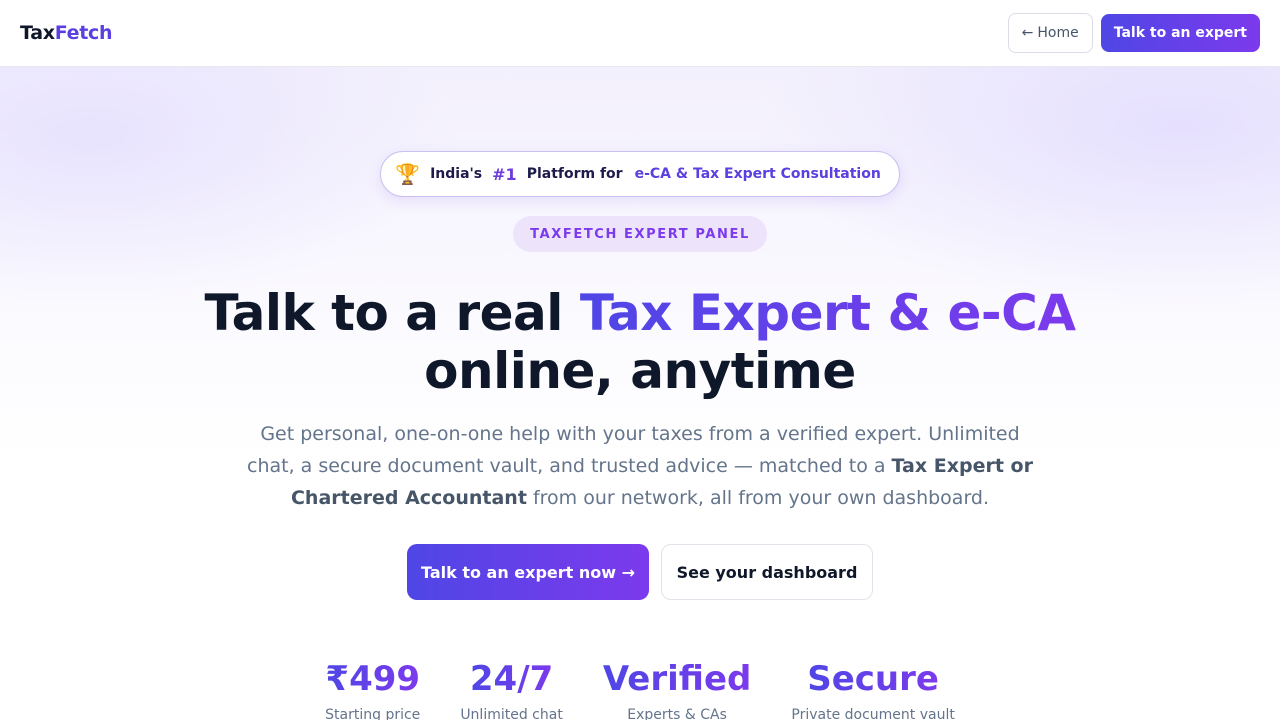 The image size is (1280, 720). Describe the element at coordinates (873, 679) in the screenshot. I see `stat-value: Secure` at that location.